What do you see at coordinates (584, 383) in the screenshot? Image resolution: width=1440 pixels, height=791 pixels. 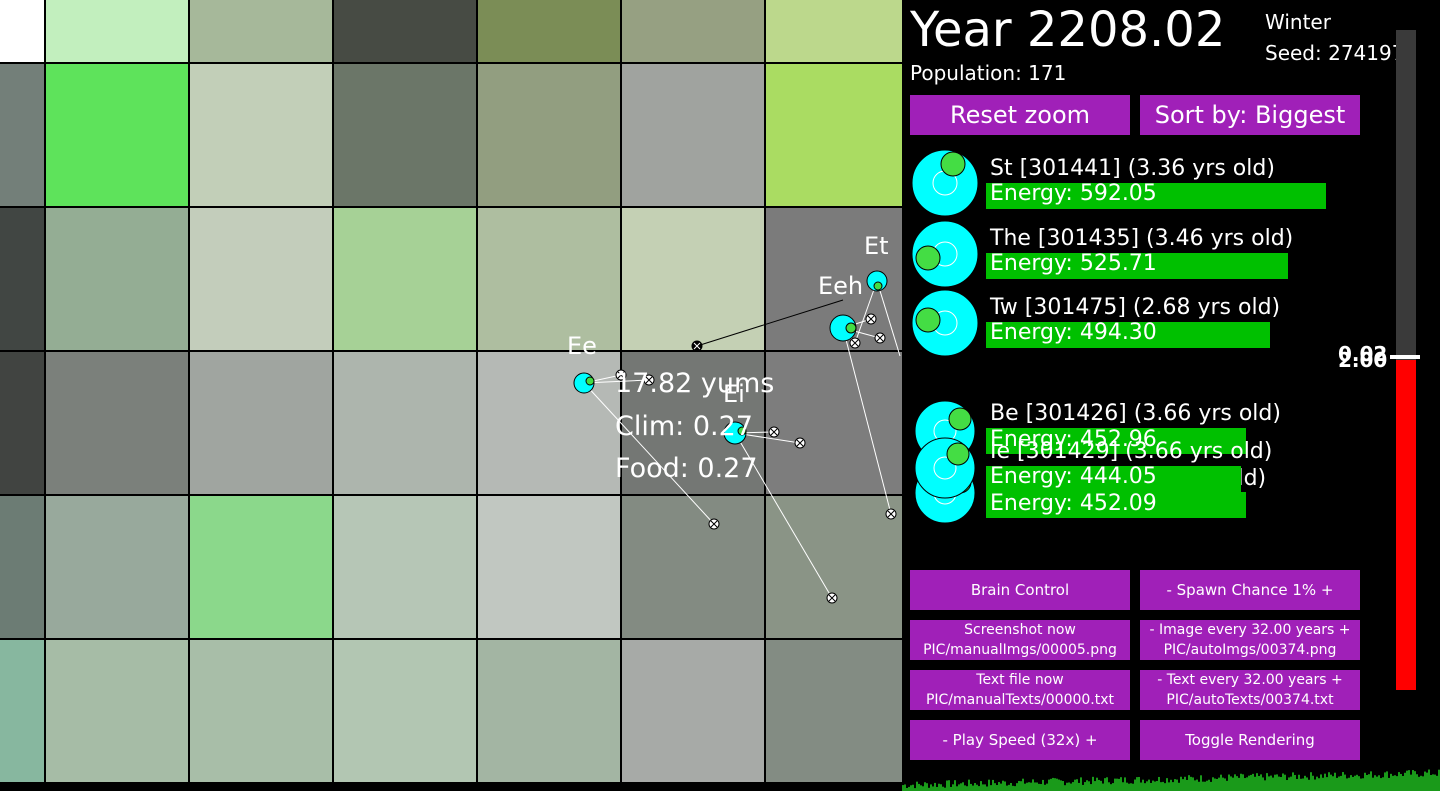 I see `creature-ee` at bounding box center [584, 383].